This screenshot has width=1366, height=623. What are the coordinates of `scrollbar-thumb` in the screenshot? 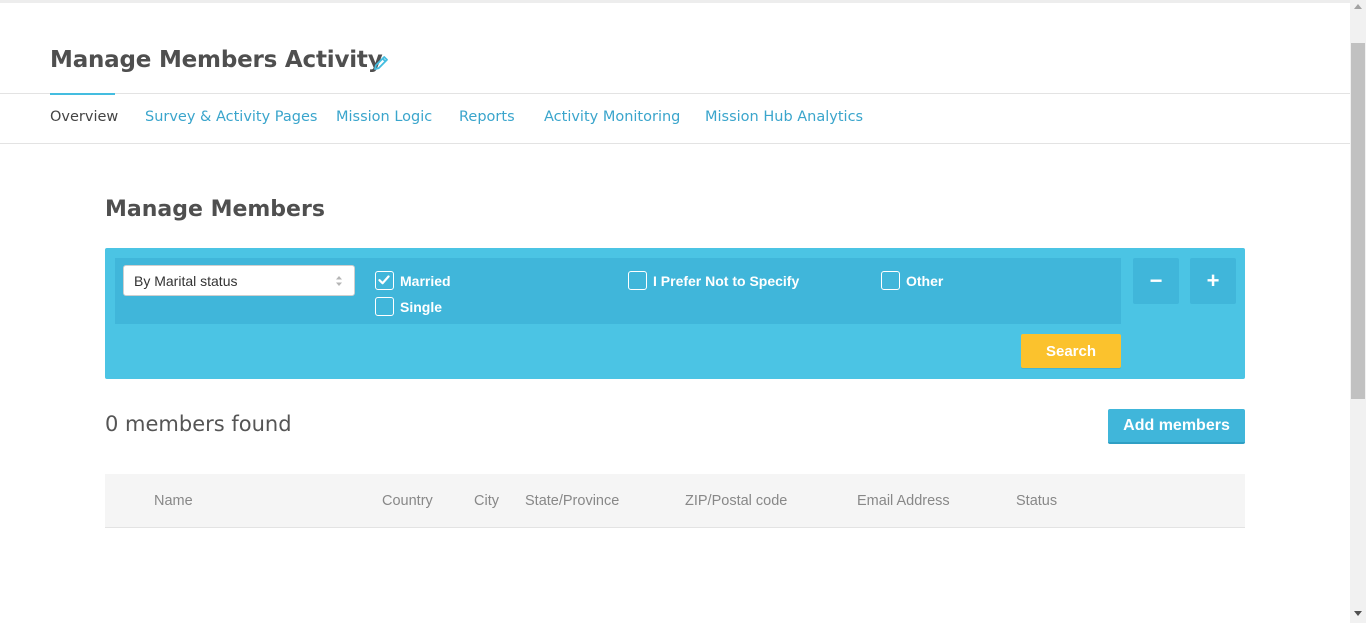 It's located at (1358, 221).